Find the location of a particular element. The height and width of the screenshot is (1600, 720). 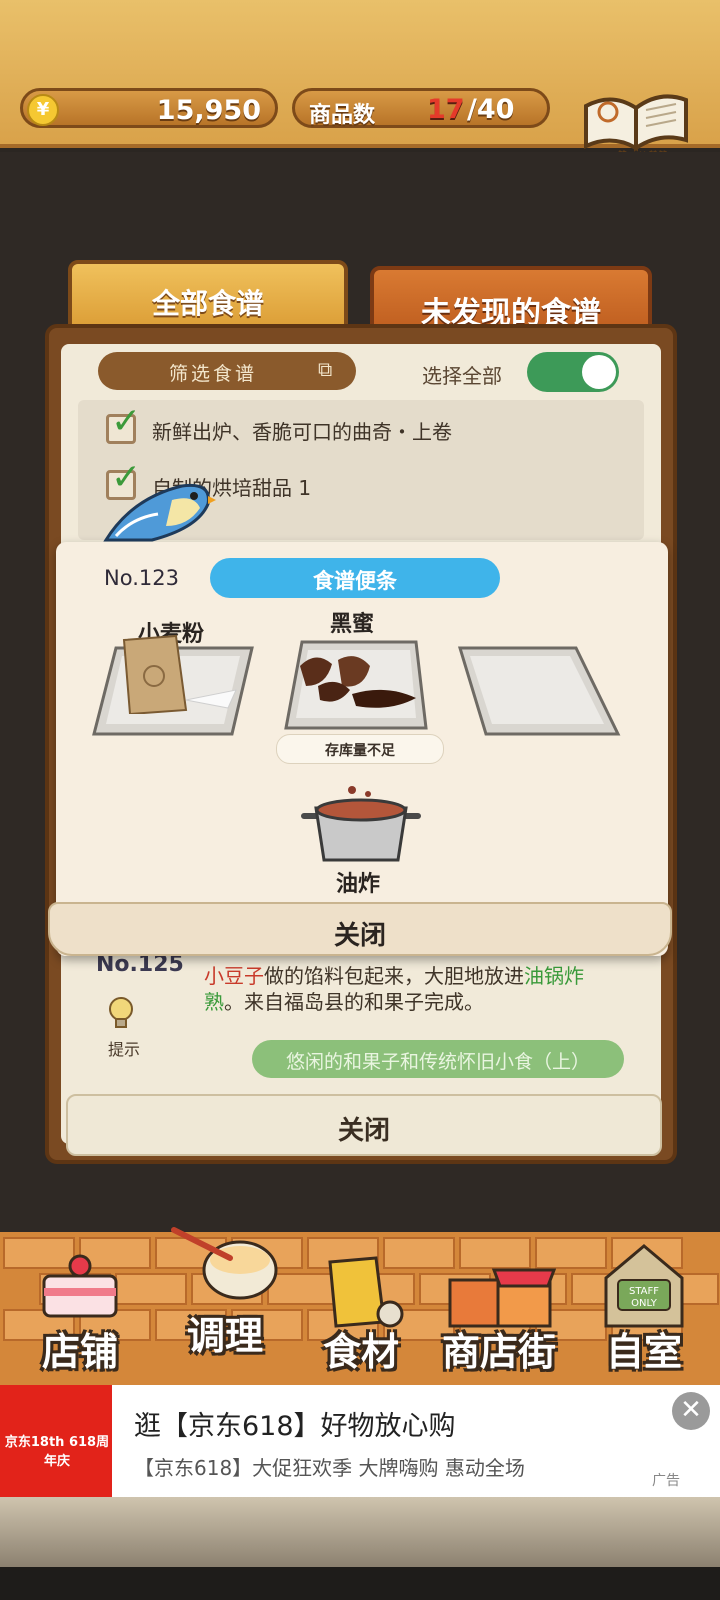

ad-close-icon: ✕ is located at coordinates (691, 1411).